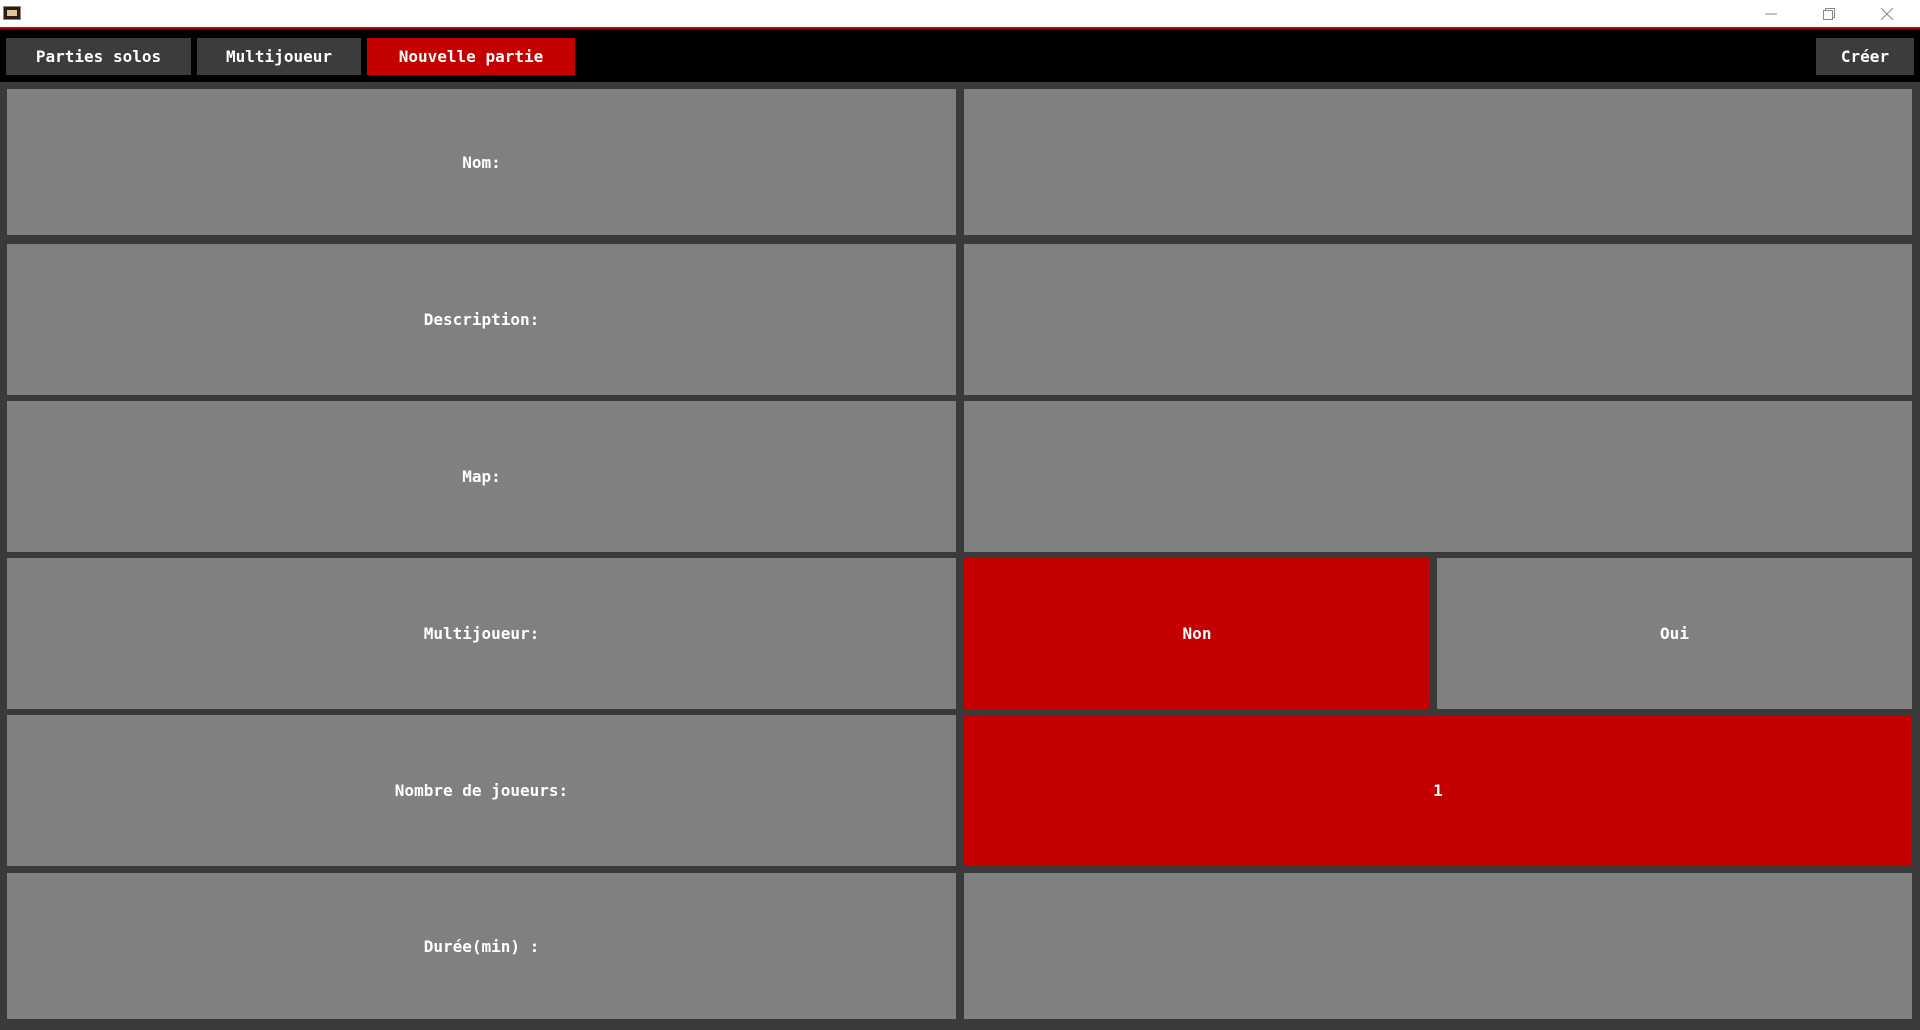  I want to click on map-input, so click(1438, 476).